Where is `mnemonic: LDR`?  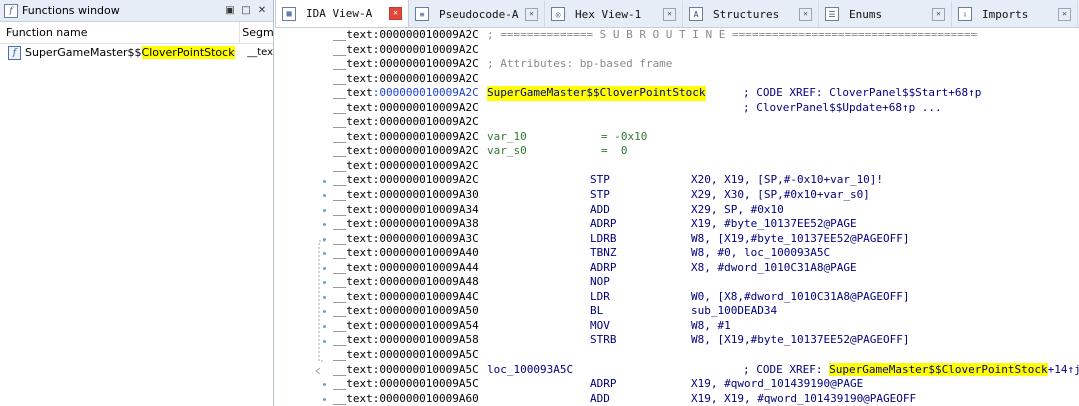
mnemonic: LDR is located at coordinates (600, 296).